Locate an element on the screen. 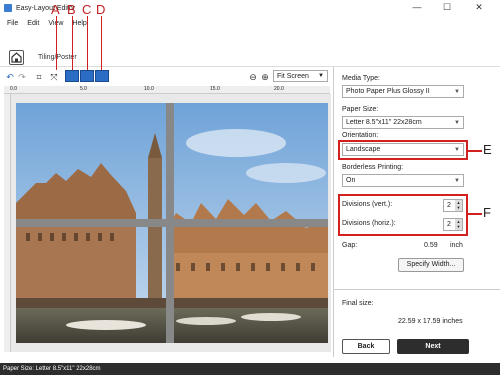 The image size is (500, 375). ribbon-divider is located at coordinates (250, 66).